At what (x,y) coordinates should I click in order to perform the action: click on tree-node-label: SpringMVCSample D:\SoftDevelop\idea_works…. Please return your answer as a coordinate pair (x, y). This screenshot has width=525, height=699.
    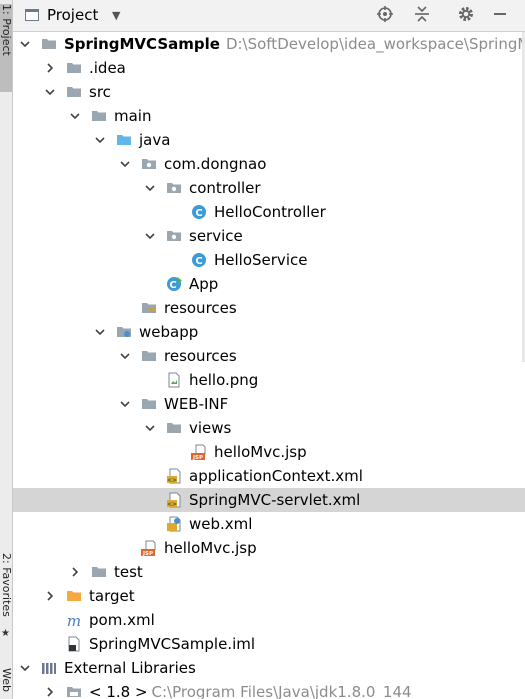
    Looking at the image, I should click on (294, 44).